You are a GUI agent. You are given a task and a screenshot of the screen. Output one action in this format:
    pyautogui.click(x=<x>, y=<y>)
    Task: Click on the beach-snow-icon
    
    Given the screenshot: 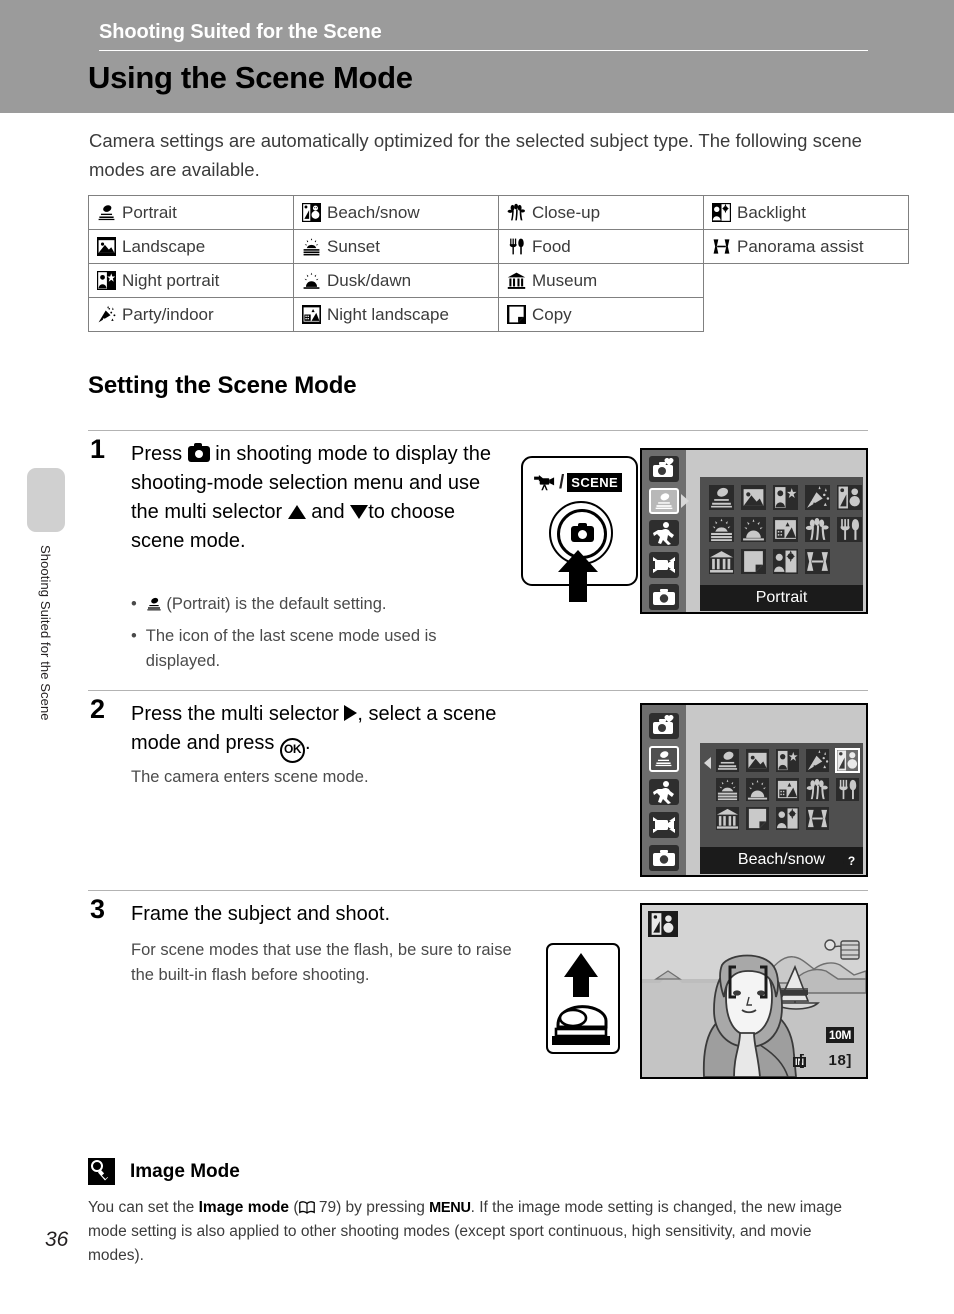 What is the action you would take?
    pyautogui.click(x=311, y=212)
    